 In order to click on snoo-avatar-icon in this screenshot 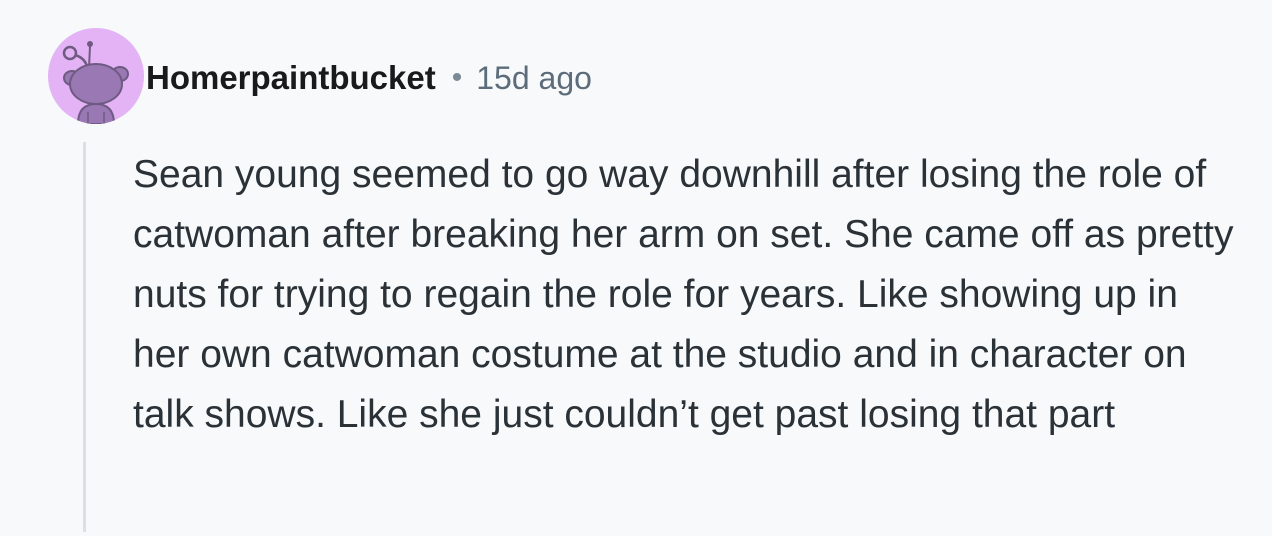, I will do `click(95, 82)`.